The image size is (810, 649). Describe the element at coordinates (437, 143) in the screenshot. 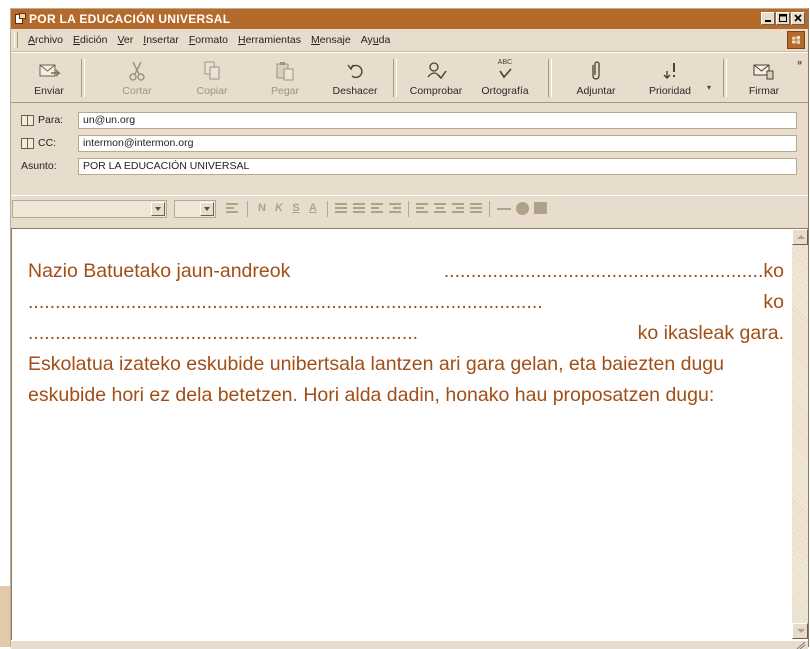

I see `cc-field: intermon@intermon.org` at that location.